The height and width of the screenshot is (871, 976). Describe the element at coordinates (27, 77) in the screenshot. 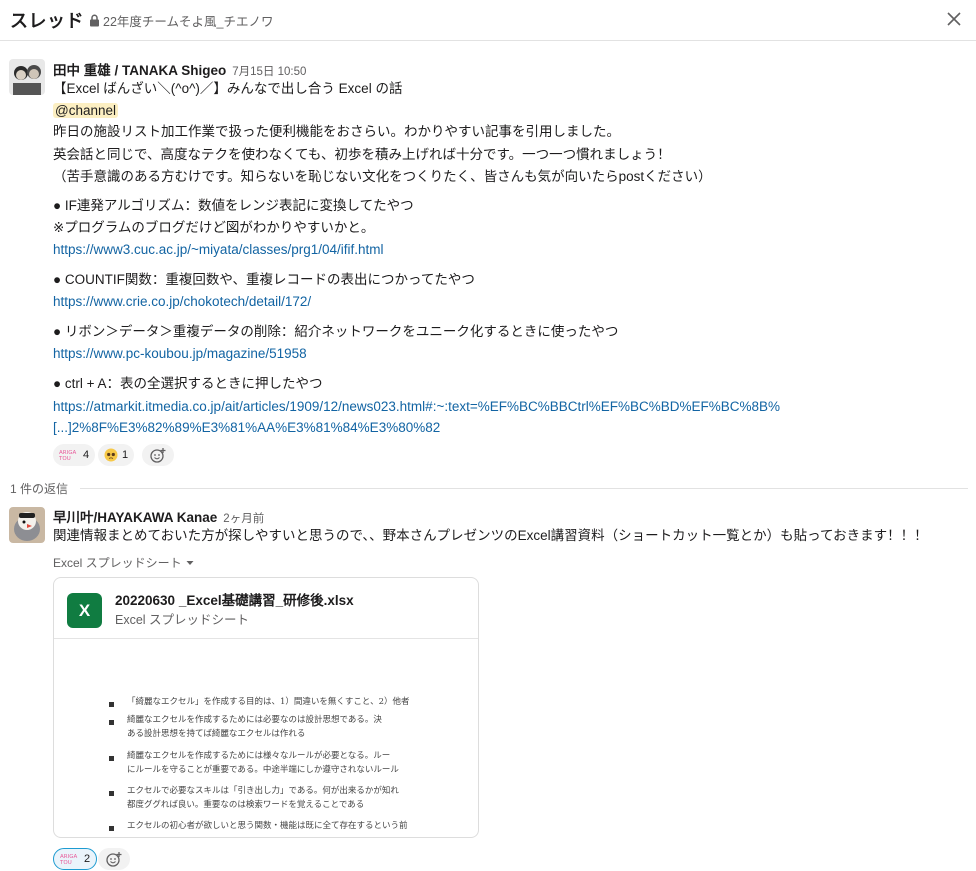

I see `avatar-tanaka` at that location.